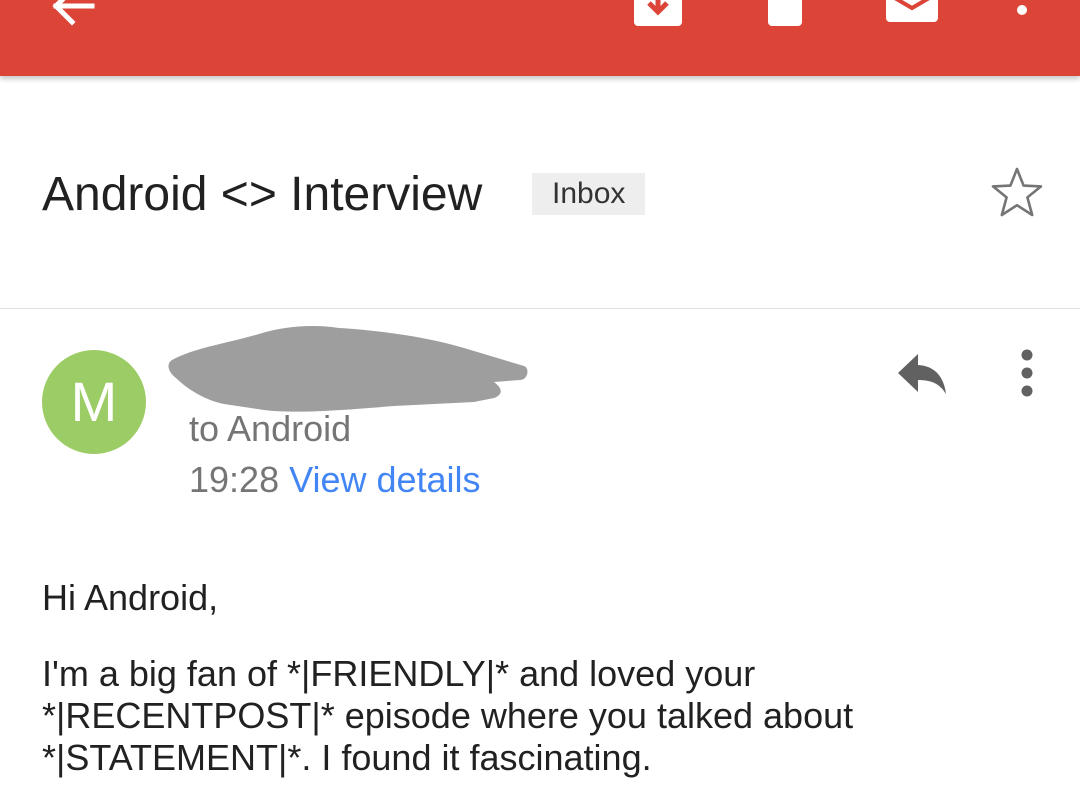 This screenshot has width=1080, height=808. Describe the element at coordinates (589, 194) in the screenshot. I see `inbox-label-chip: Inbox` at that location.